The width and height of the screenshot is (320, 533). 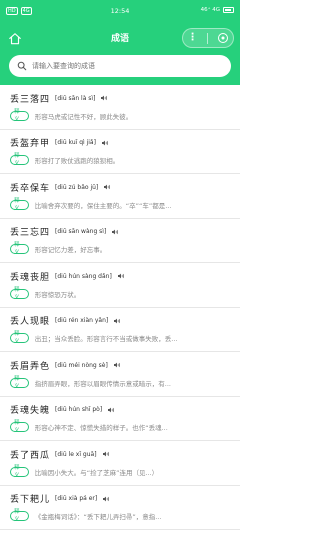 What do you see at coordinates (120, 38) in the screenshot?
I see `nav-bar: 成语 ⋮` at bounding box center [120, 38].